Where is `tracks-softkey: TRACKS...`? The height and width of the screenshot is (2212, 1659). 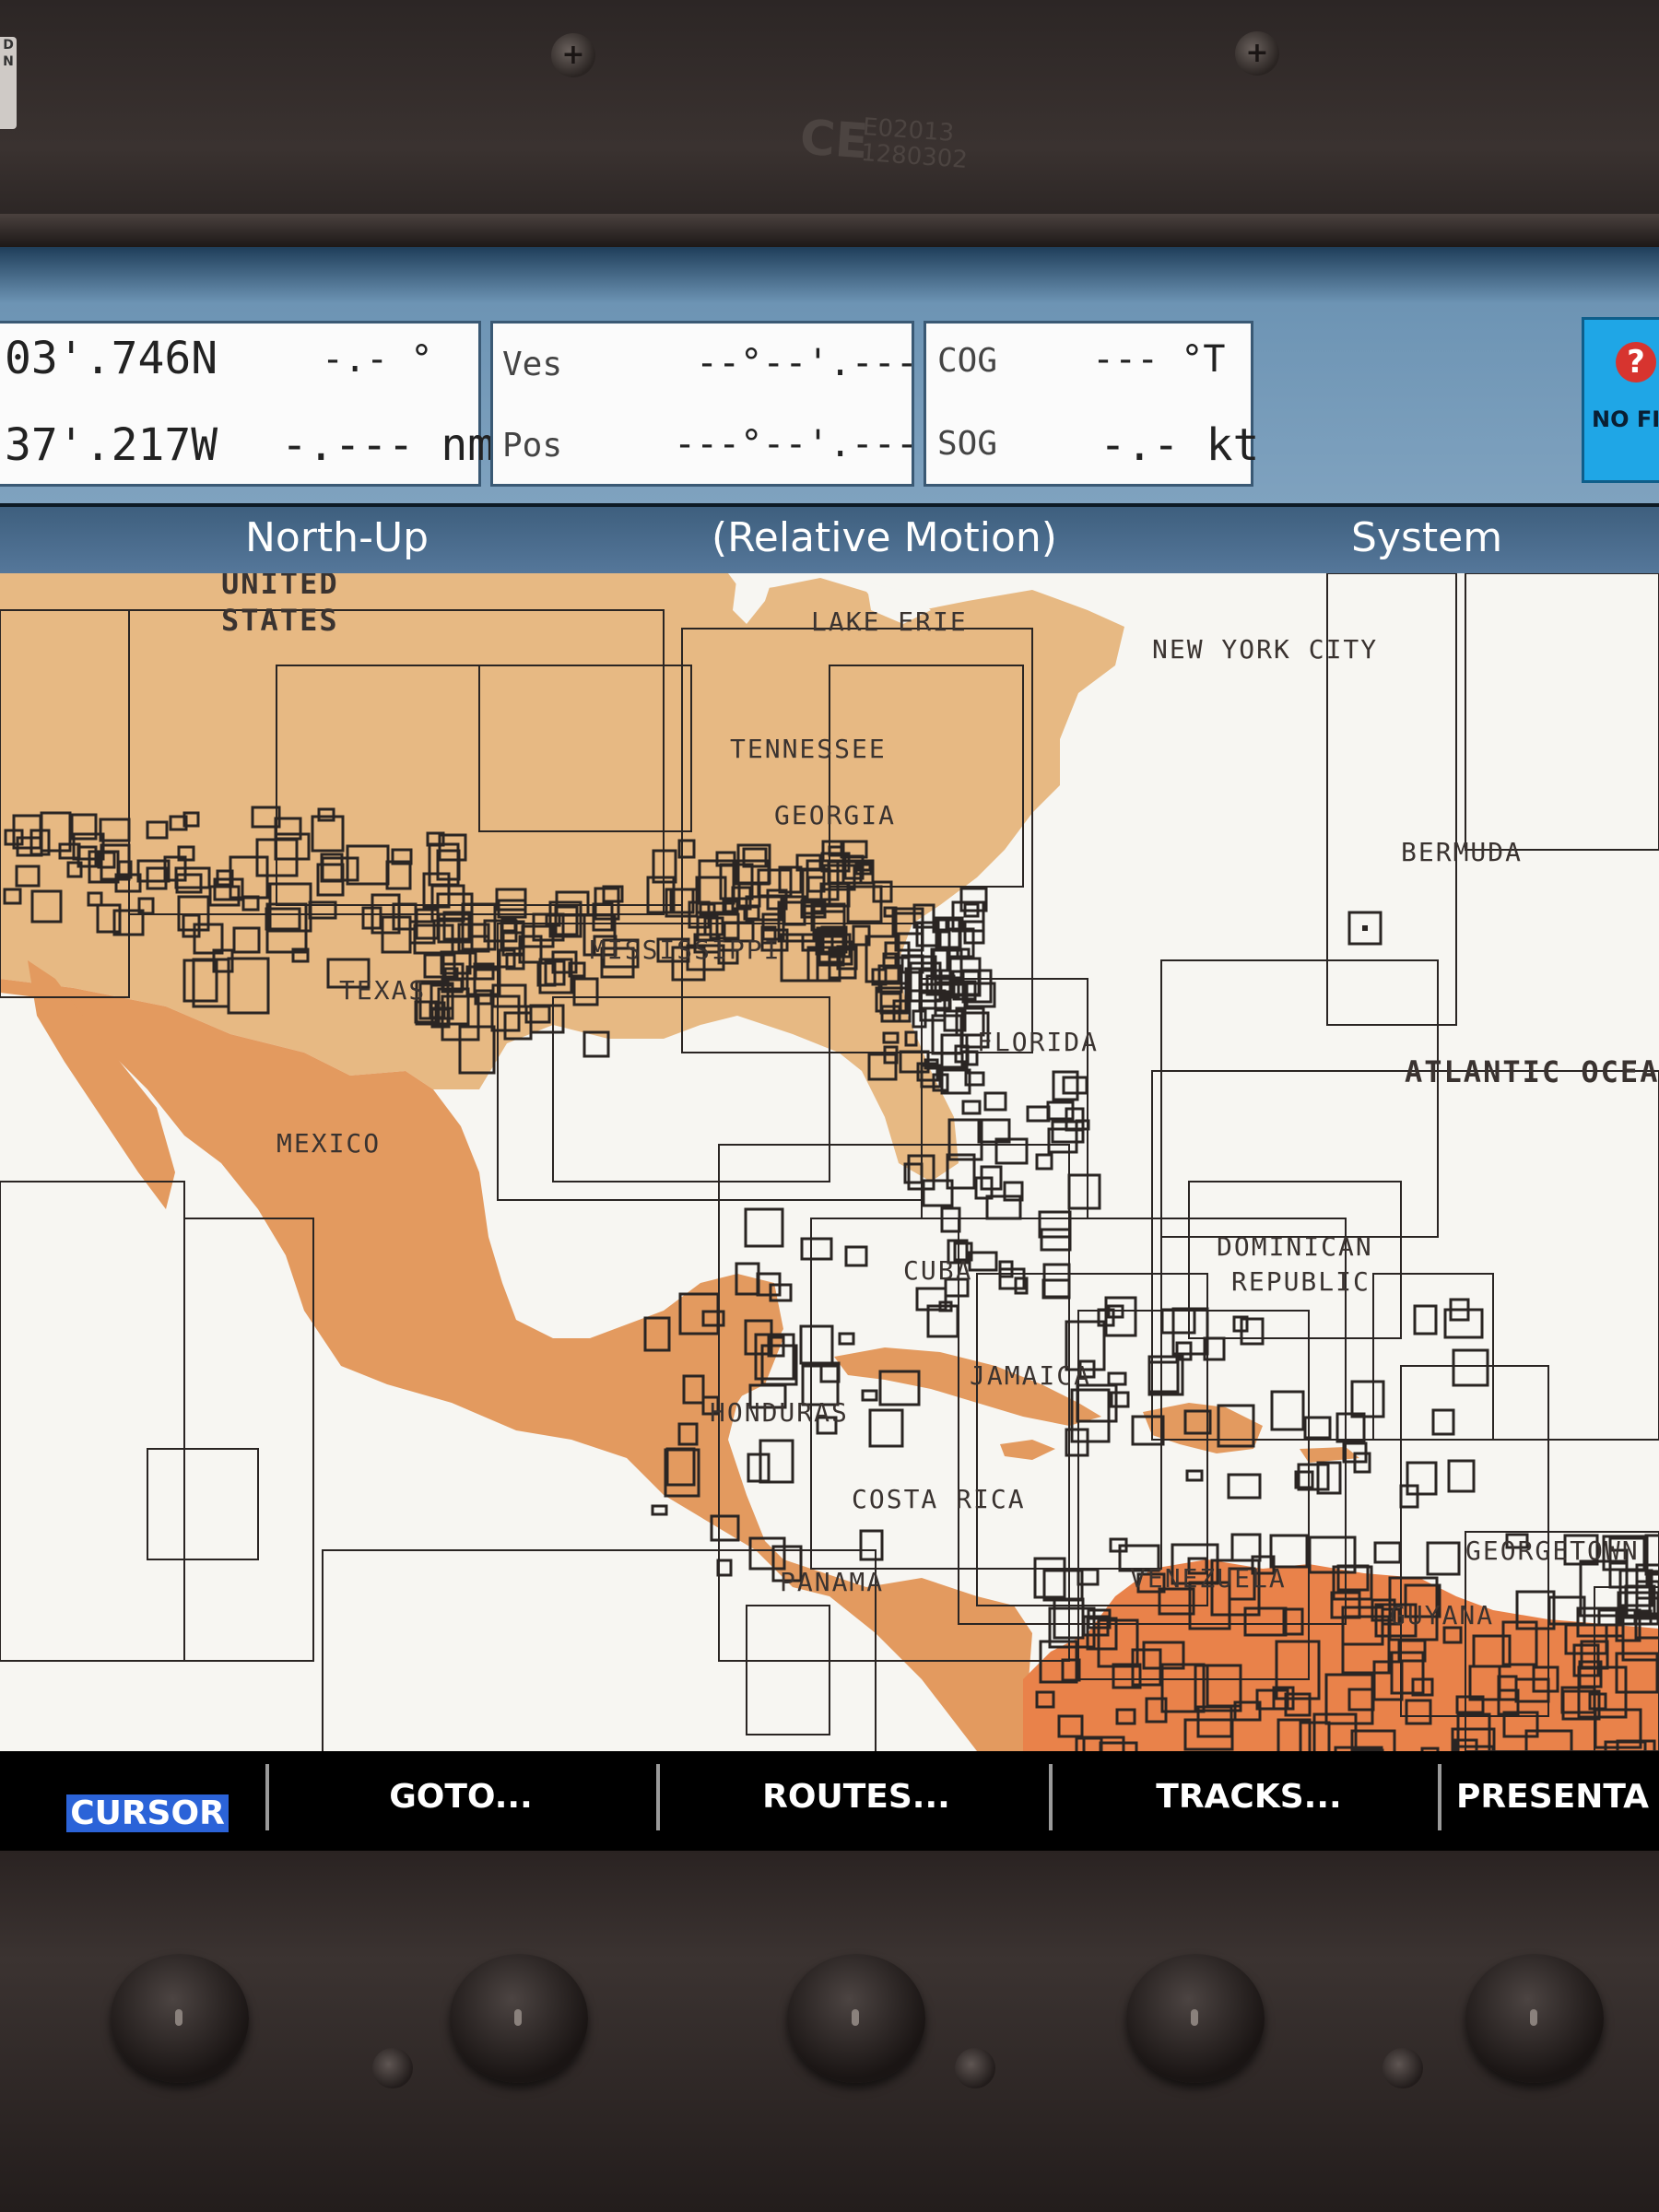 tracks-softkey: TRACKS... is located at coordinates (1249, 1797).